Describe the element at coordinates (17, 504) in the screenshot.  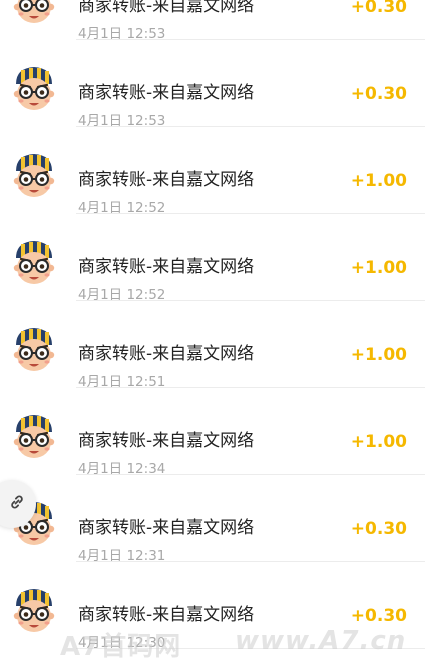
I see `link-icon` at that location.